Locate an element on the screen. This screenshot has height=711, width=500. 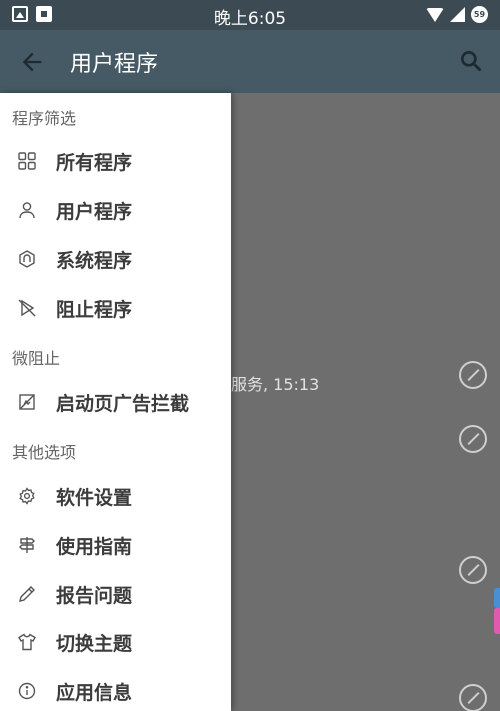
pencil-icon is located at coordinates (27, 594).